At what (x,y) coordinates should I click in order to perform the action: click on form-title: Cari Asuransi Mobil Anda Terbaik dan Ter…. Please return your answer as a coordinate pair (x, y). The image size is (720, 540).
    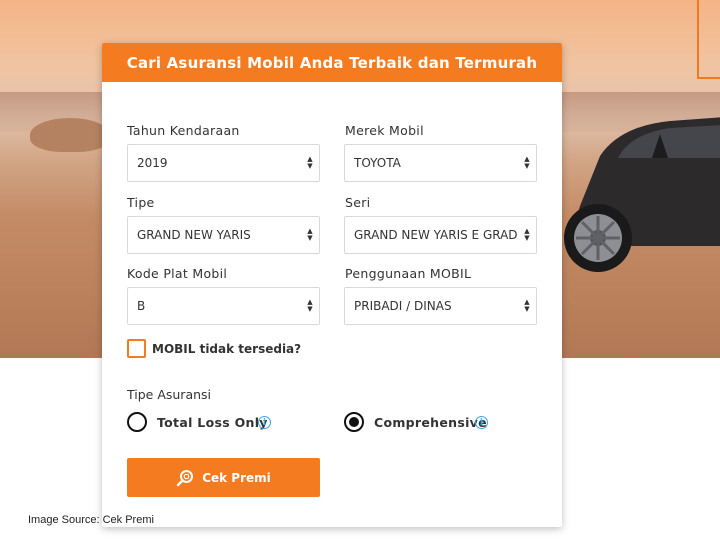
    Looking at the image, I should click on (332, 62).